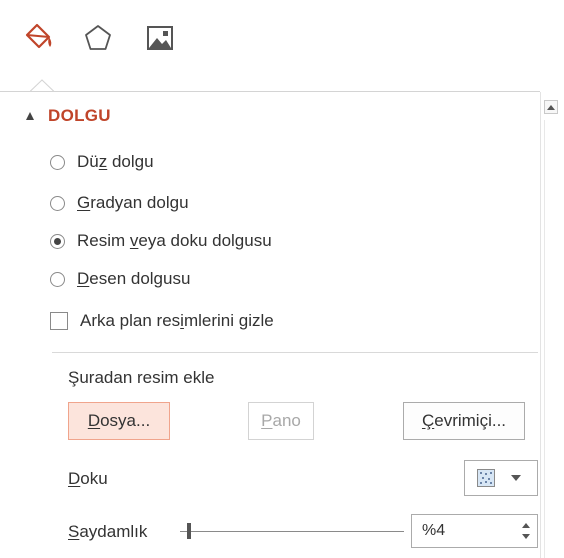 Image resolution: width=564 pixels, height=558 pixels. I want to click on transparency-slider-thumb, so click(188, 531).